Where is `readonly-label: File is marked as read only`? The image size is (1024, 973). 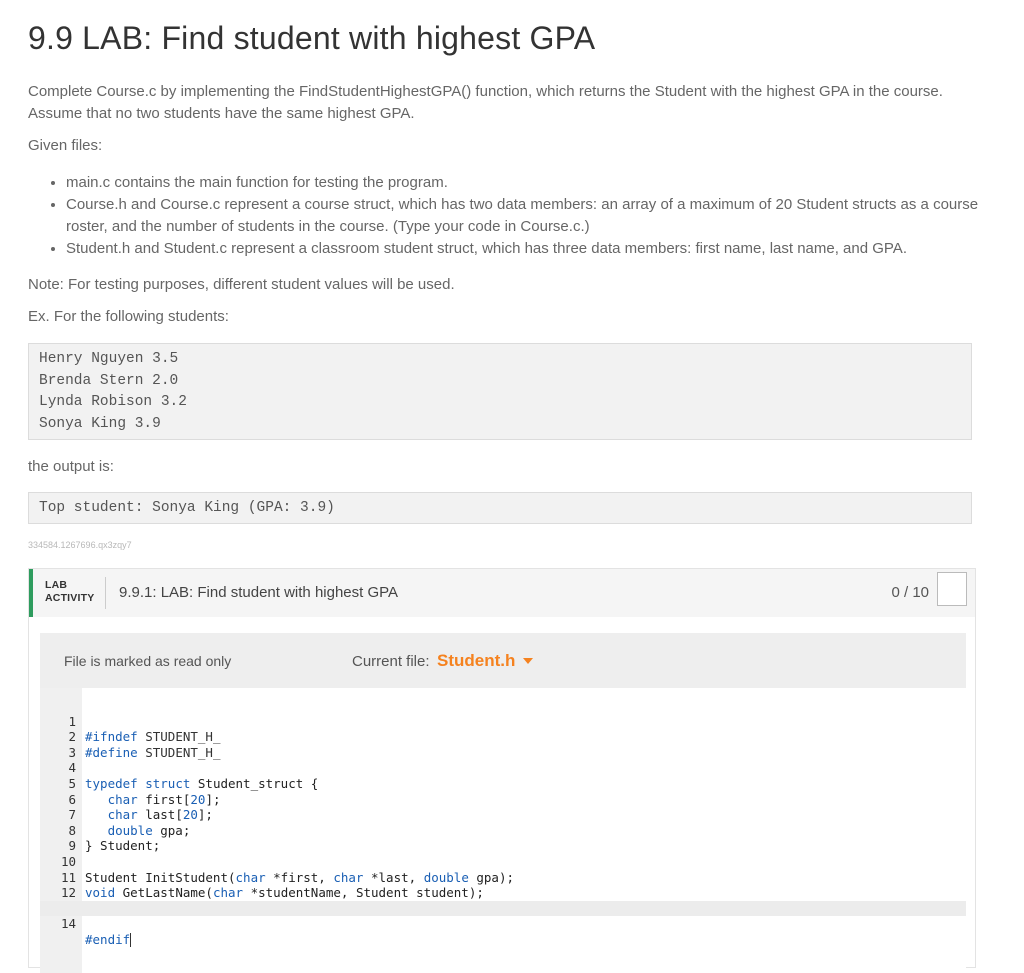 readonly-label: File is marked as read only is located at coordinates (148, 661).